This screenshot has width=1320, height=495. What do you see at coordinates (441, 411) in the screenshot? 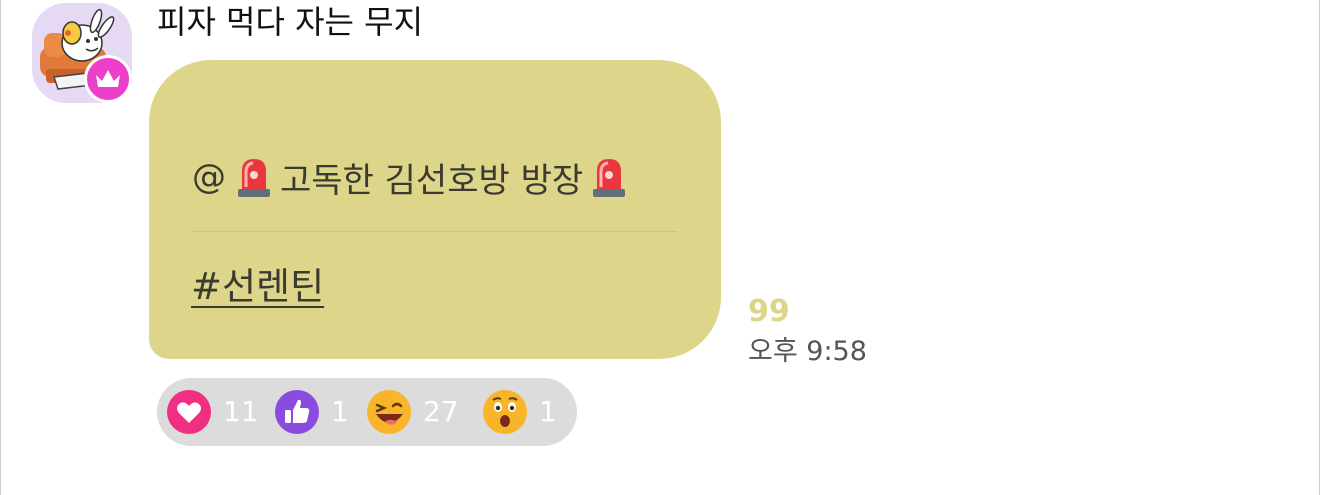
I see `reaction-count: 27` at bounding box center [441, 411].